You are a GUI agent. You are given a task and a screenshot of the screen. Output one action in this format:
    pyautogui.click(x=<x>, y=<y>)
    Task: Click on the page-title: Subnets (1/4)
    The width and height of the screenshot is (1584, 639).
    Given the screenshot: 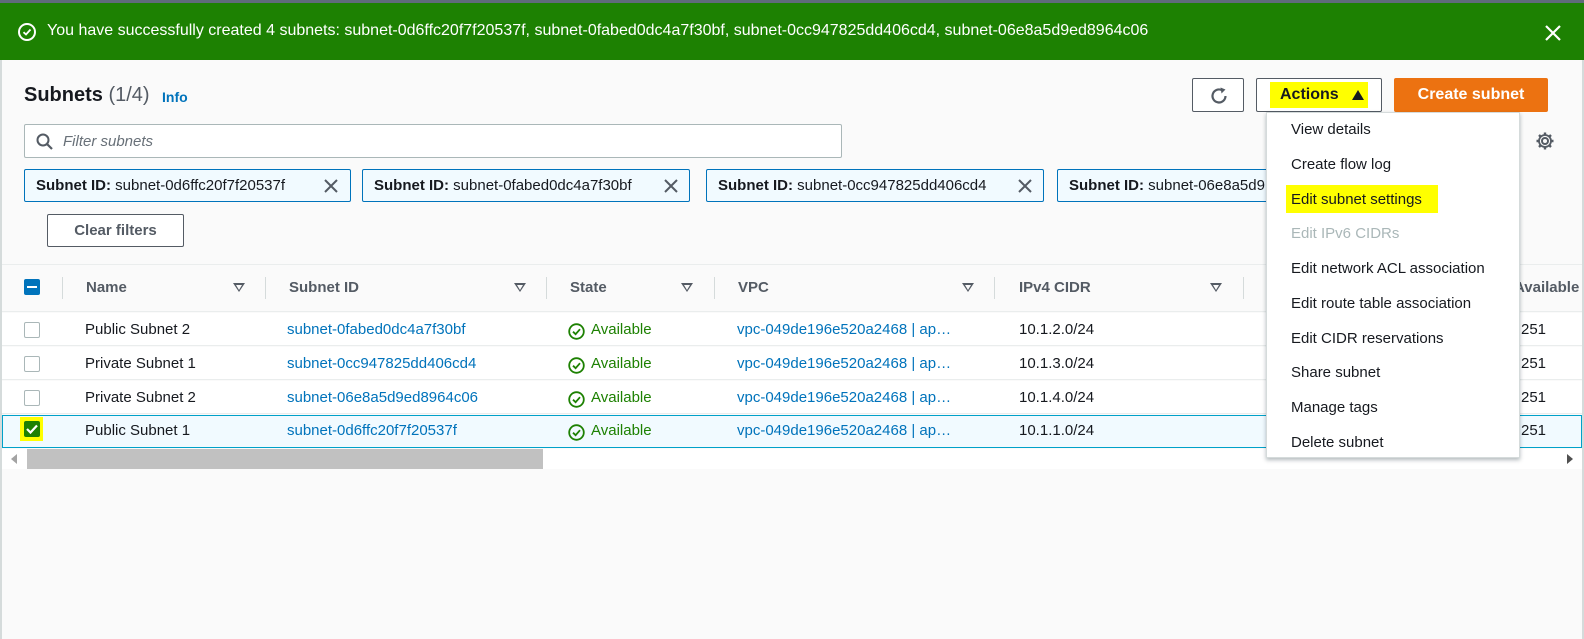 What is the action you would take?
    pyautogui.click(x=87, y=95)
    